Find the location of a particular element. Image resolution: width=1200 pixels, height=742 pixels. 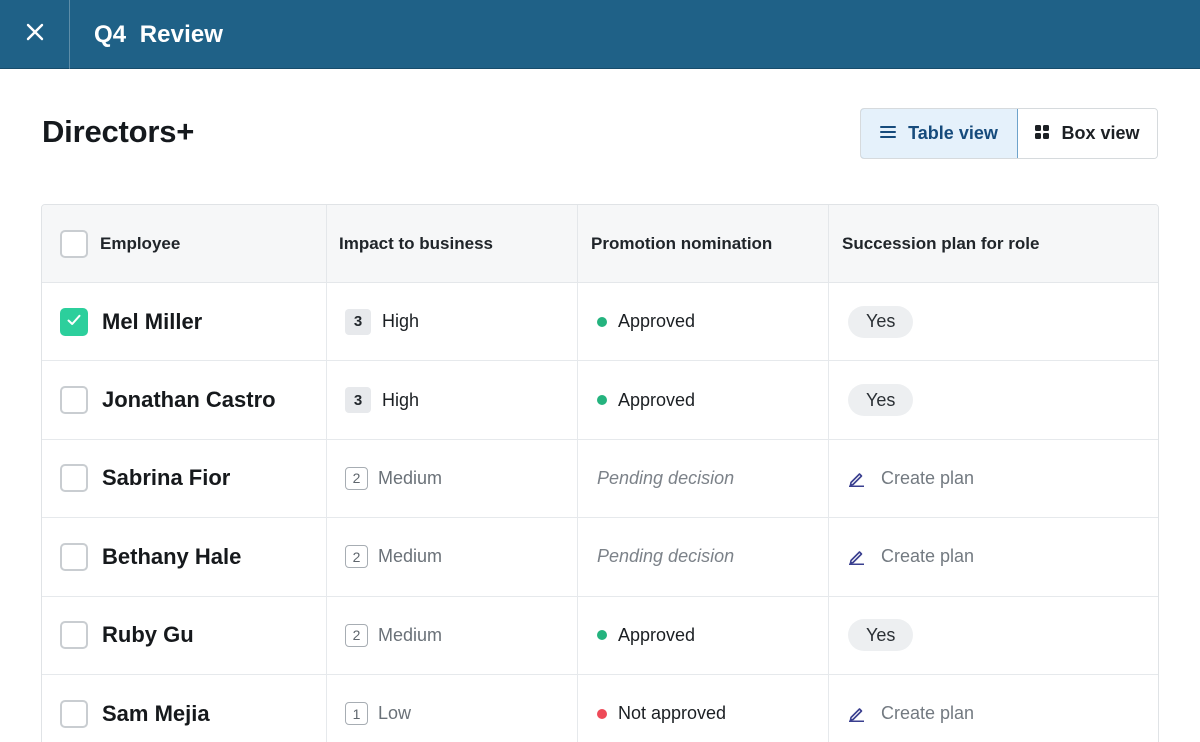

view-toggle: Table view Box view is located at coordinates (1009, 133).